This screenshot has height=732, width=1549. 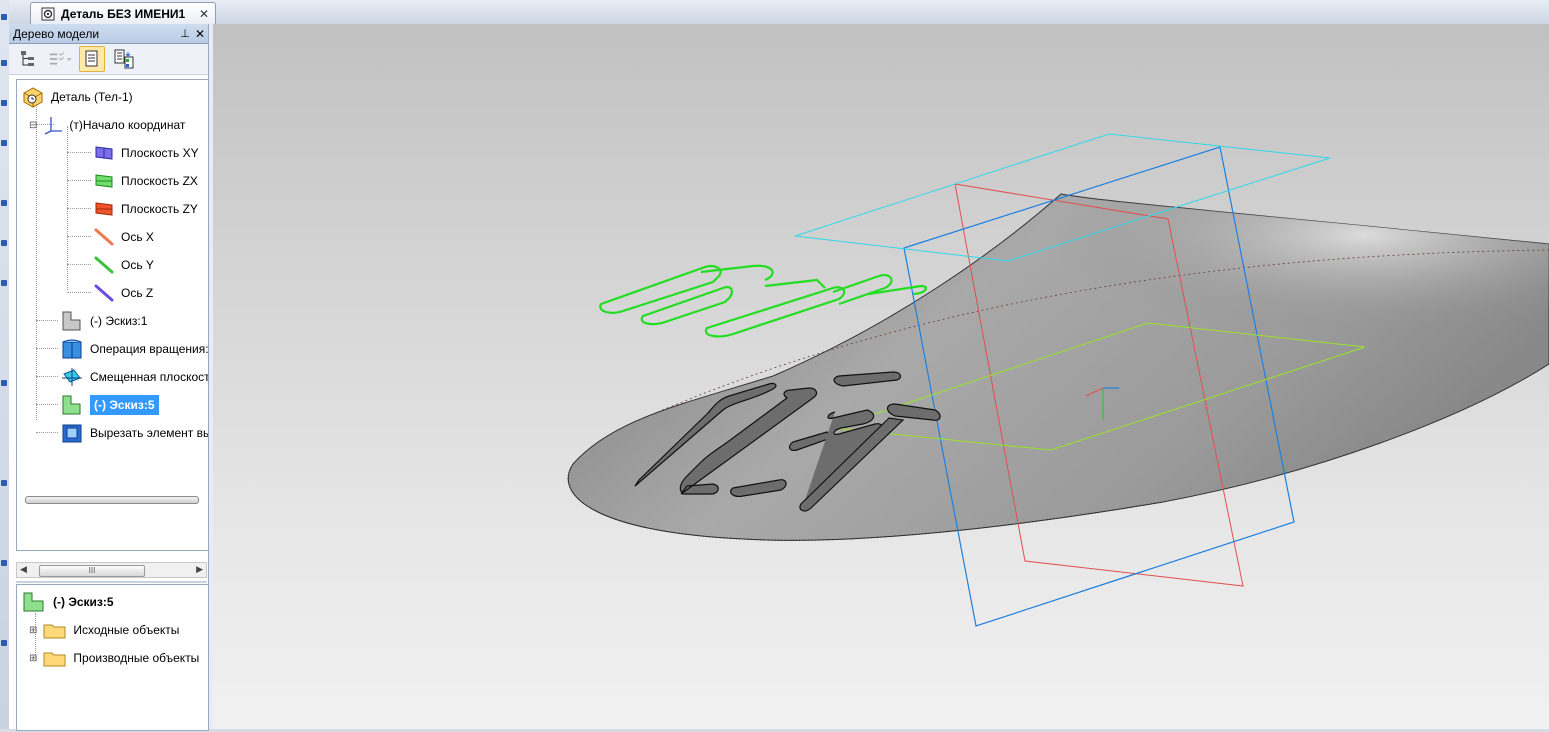 What do you see at coordinates (92, 571) in the screenshot?
I see `scroll-thumb: III` at bounding box center [92, 571].